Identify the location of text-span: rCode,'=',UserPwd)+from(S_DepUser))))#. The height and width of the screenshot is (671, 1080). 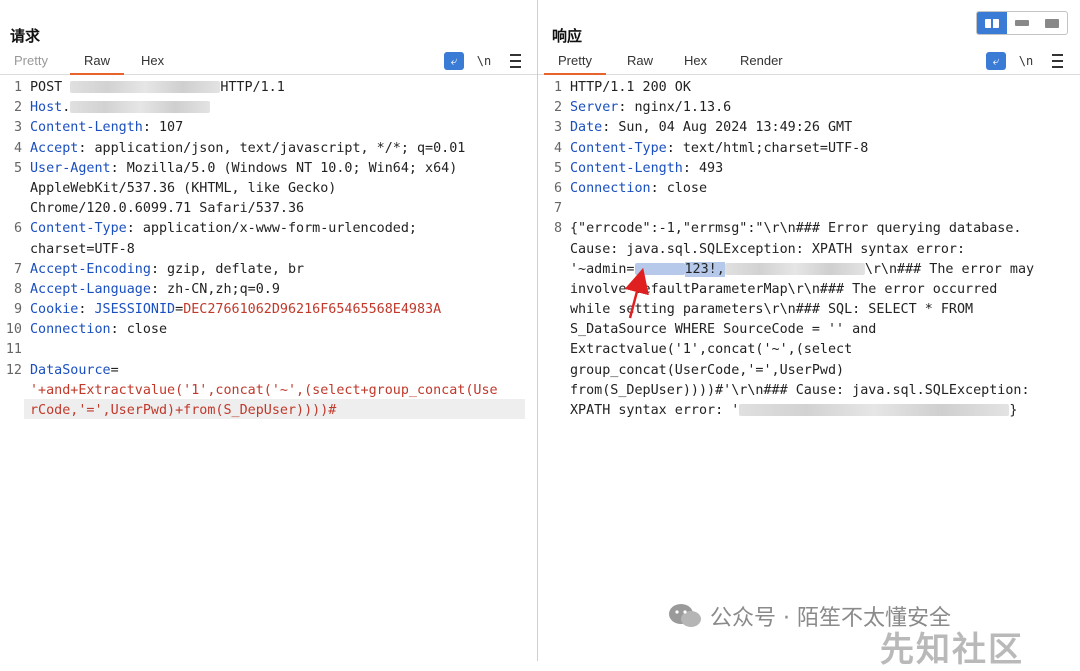
(183, 410).